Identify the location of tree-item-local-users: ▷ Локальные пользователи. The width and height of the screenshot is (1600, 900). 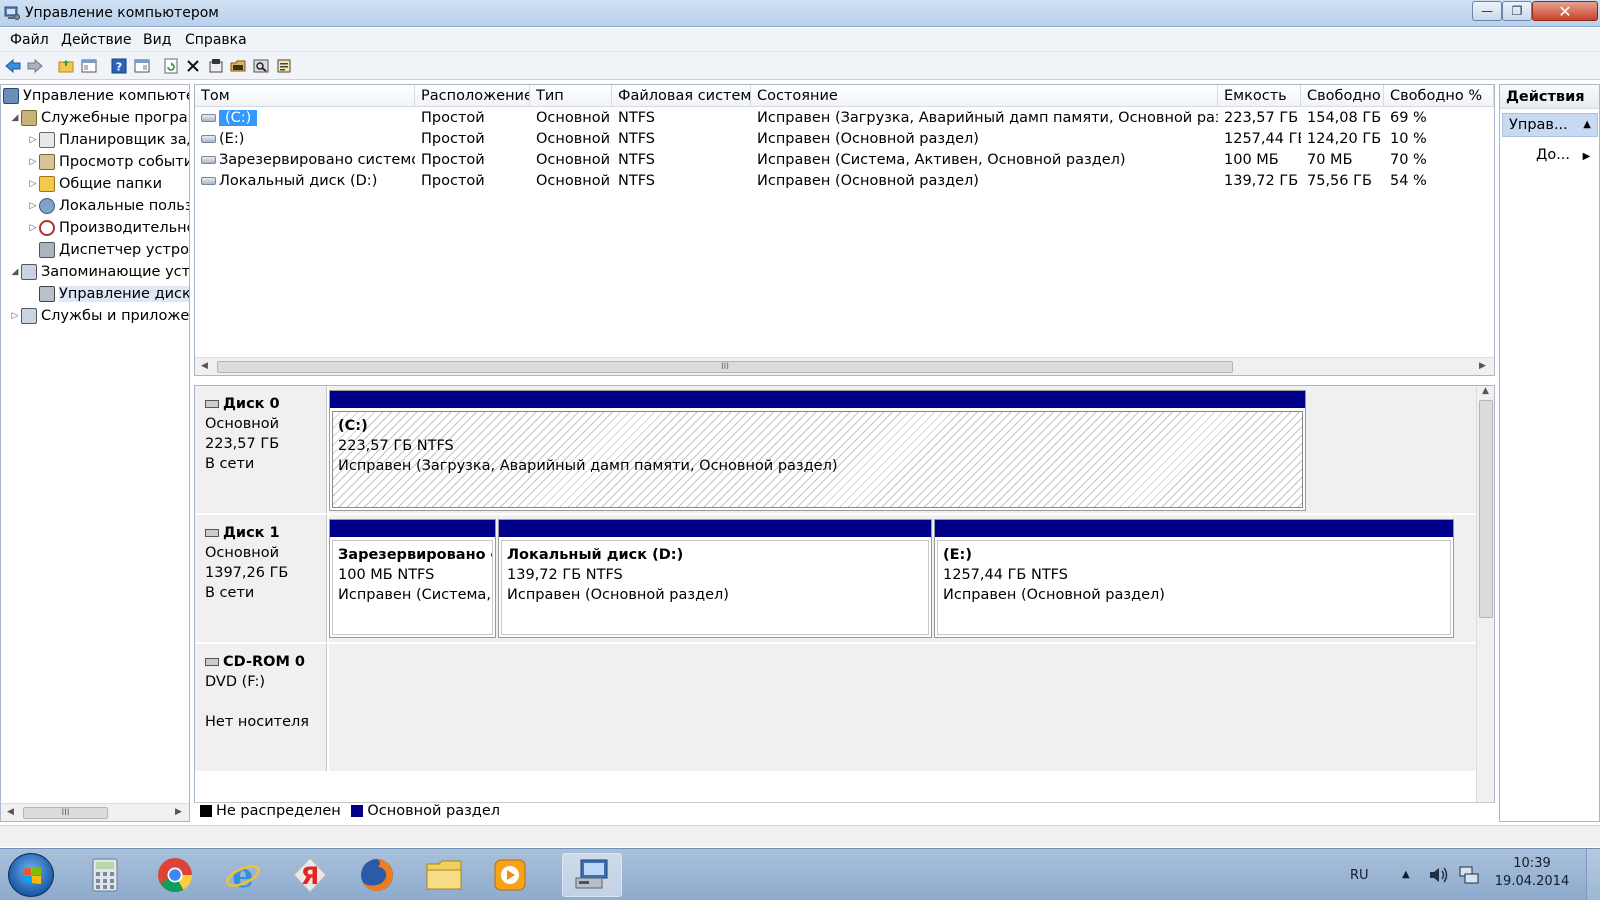
(108, 206).